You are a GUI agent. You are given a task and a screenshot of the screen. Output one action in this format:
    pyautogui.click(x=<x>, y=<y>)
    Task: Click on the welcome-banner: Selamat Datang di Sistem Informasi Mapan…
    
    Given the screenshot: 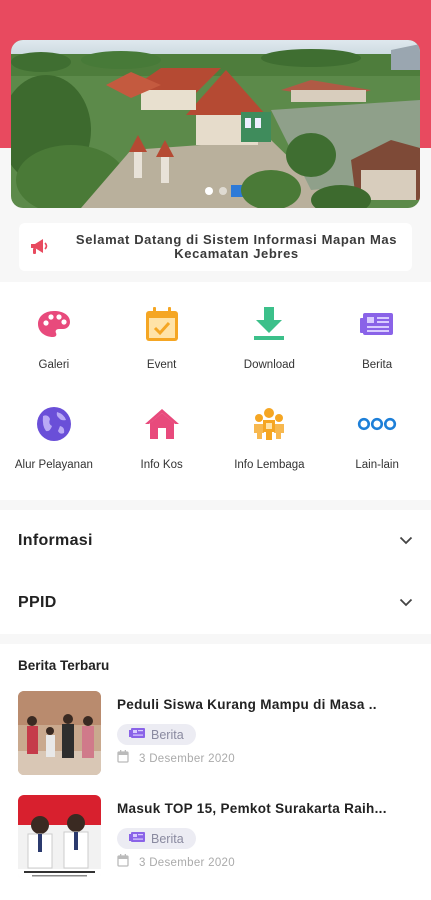 What is the action you would take?
    pyautogui.click(x=215, y=247)
    